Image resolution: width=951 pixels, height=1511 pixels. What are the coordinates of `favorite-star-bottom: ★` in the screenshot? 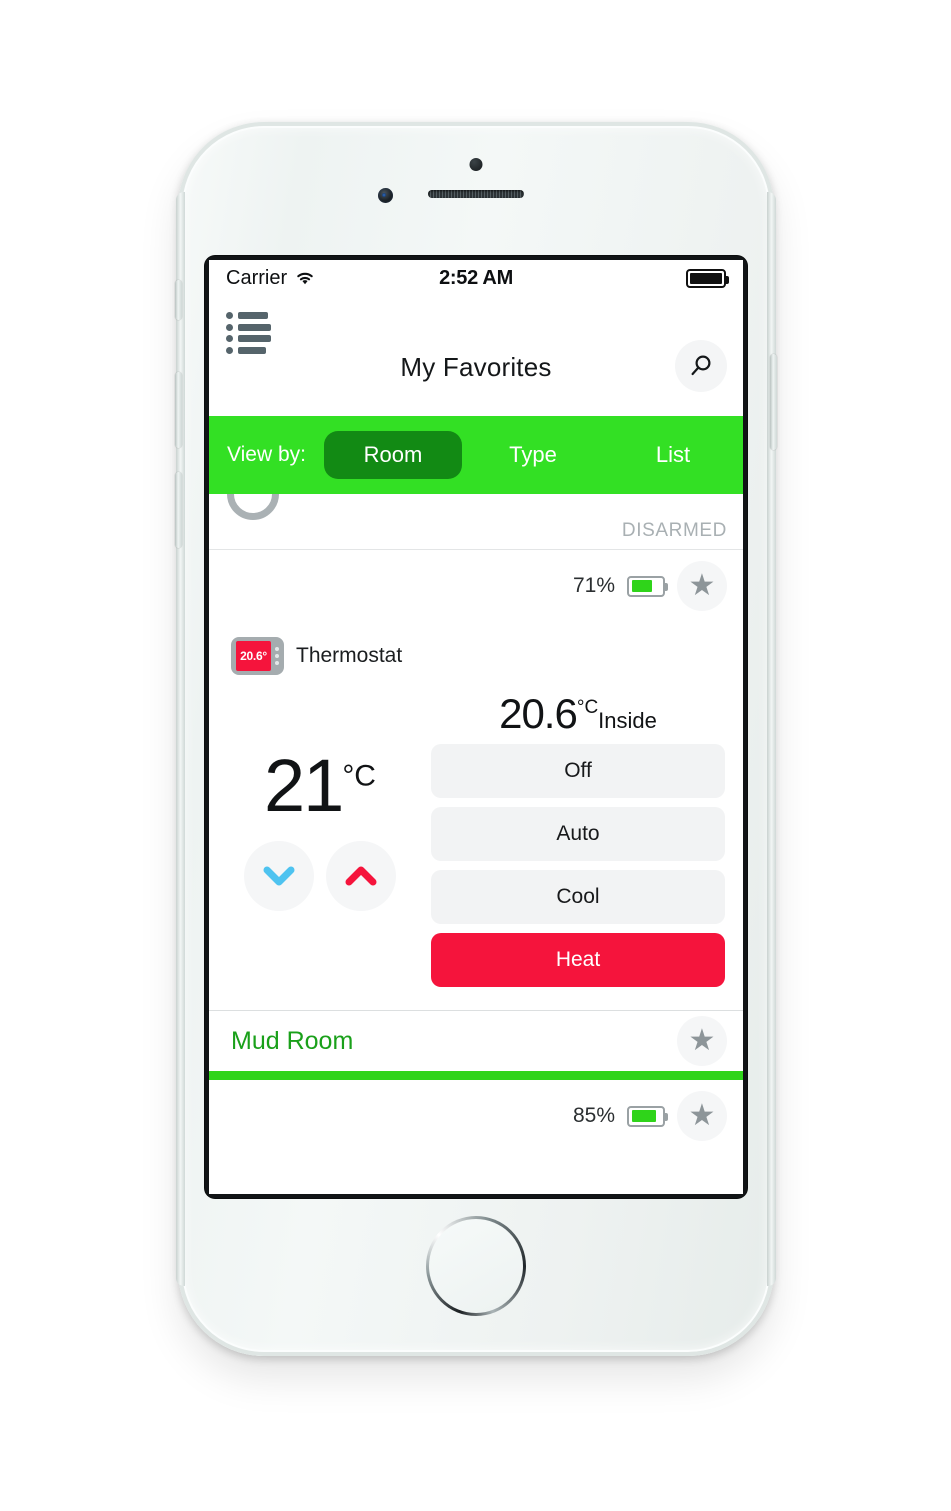 It's located at (702, 1116).